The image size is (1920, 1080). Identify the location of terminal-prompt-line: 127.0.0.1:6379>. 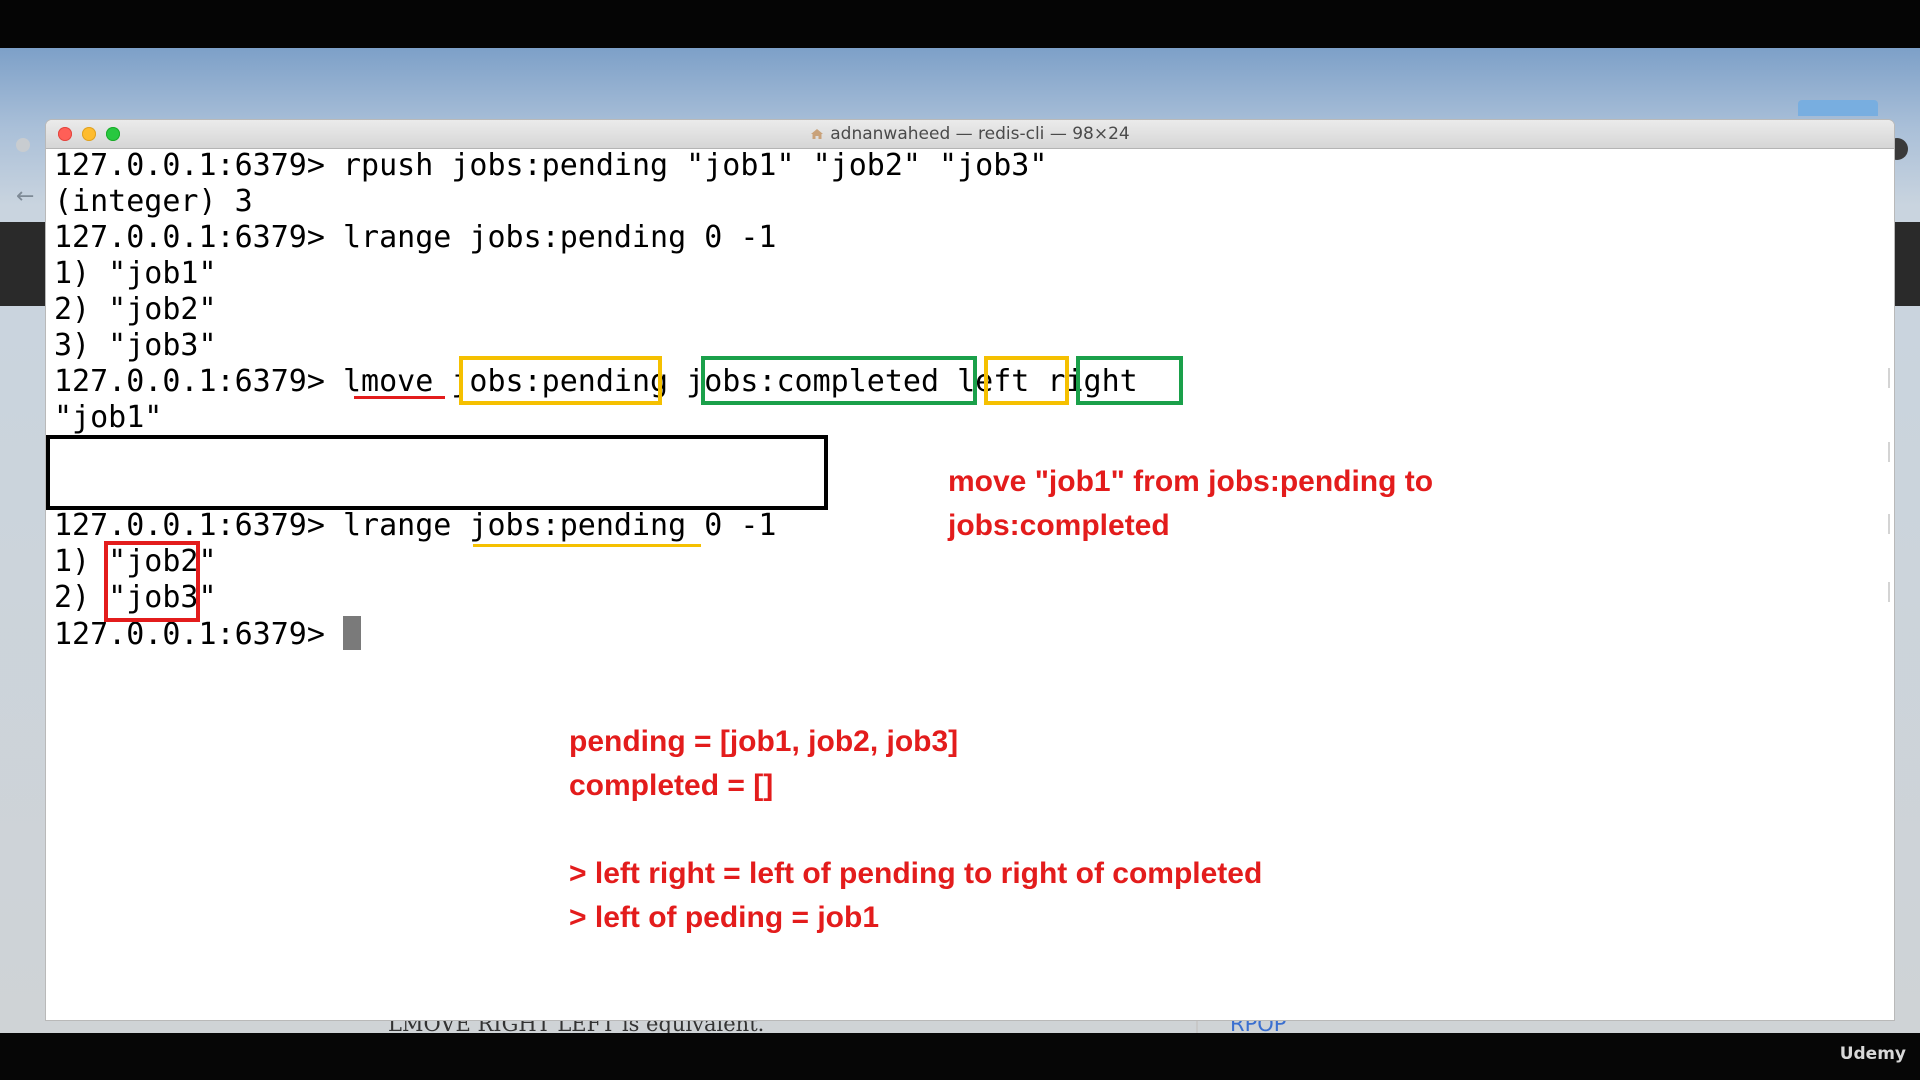
(207, 634).